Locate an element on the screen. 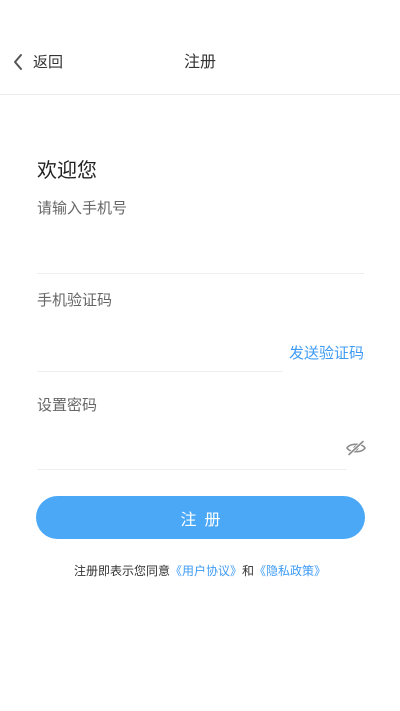 This screenshot has width=400, height=711. phone-input is located at coordinates (200, 251).